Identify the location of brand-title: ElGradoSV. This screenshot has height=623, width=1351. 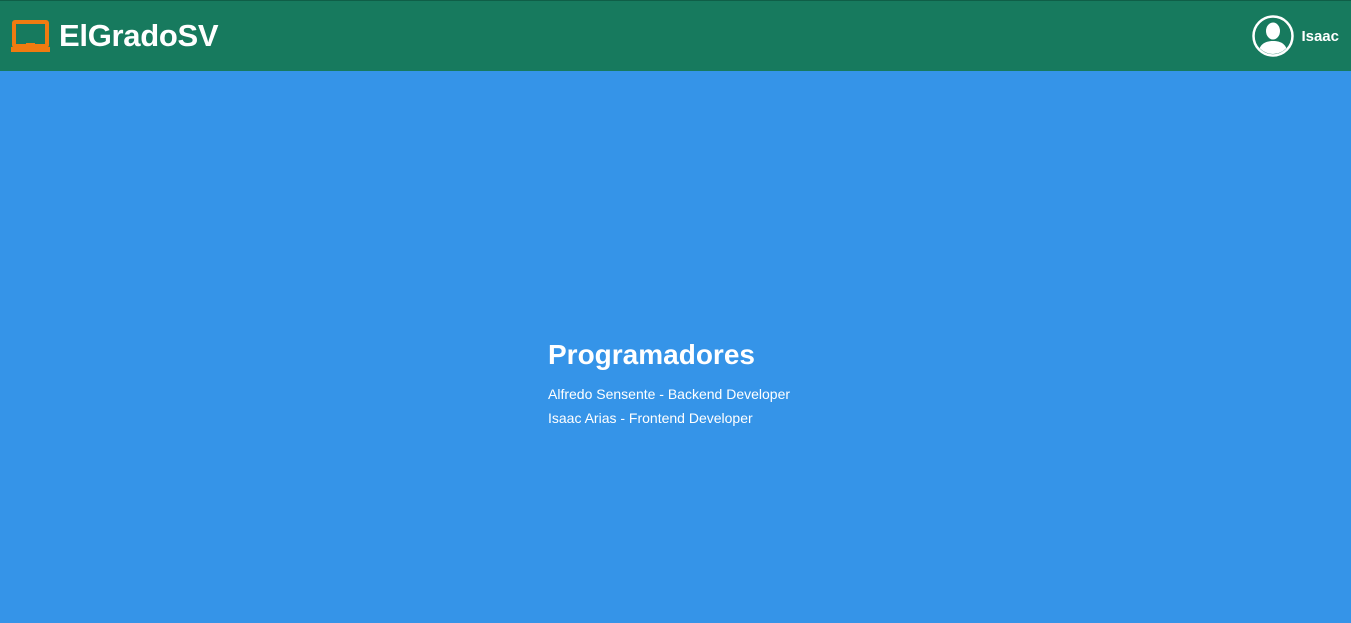
(139, 35).